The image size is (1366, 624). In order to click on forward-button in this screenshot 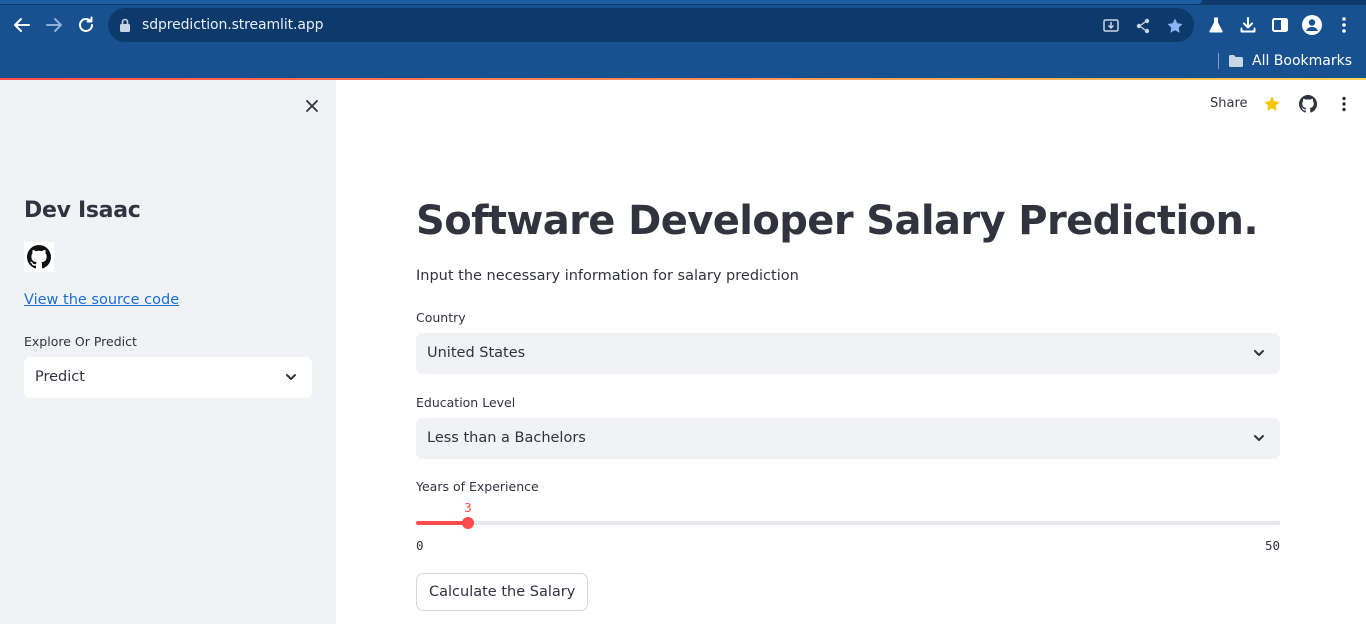, I will do `click(54, 25)`.